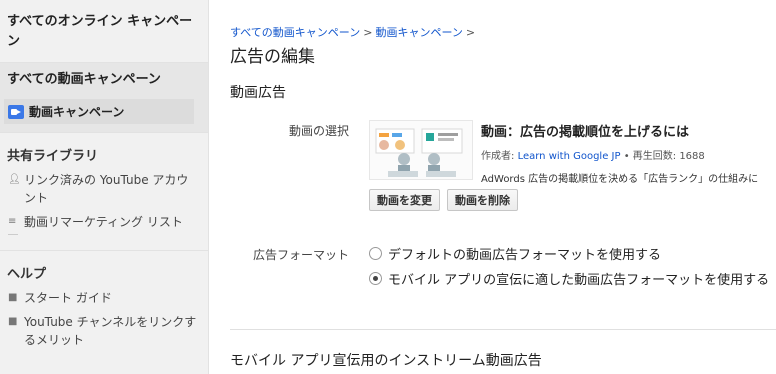 The width and height of the screenshot is (776, 374). What do you see at coordinates (258, 93) in the screenshot?
I see `section-title: 動画広告` at bounding box center [258, 93].